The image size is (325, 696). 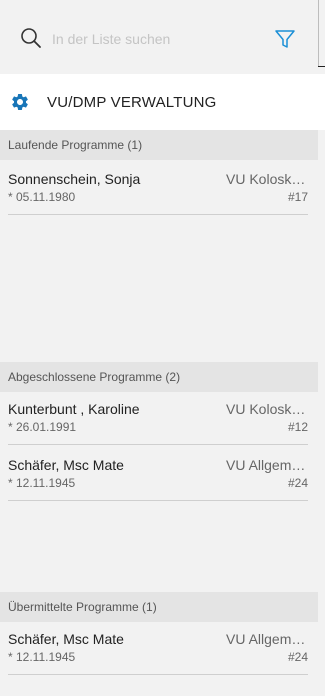 I want to click on birth-date: * 26.01.1991, so click(x=42, y=427).